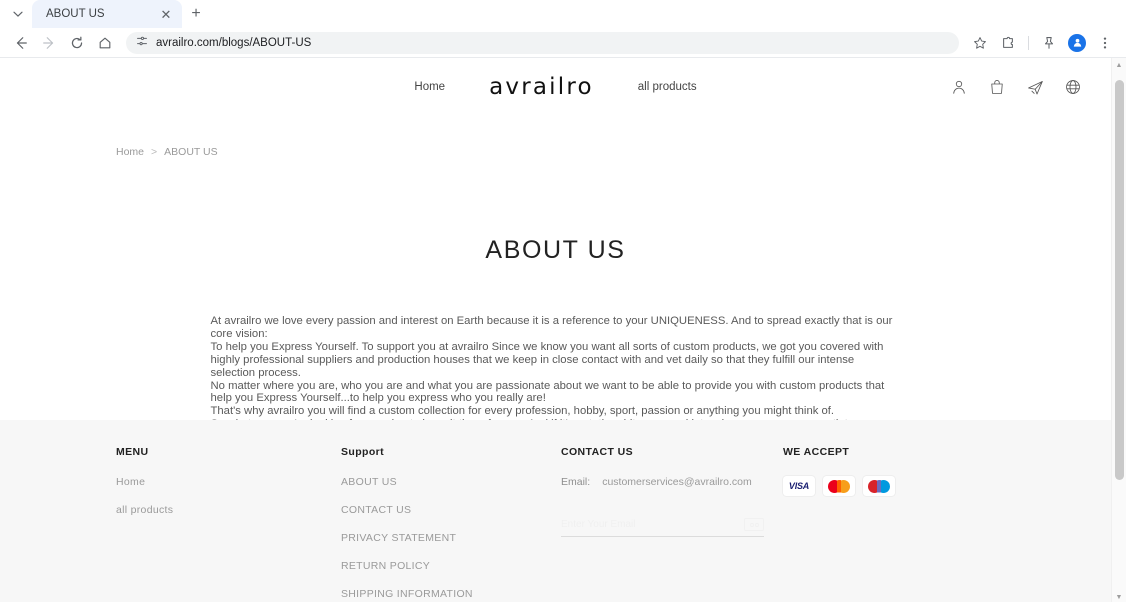  I want to click on address-bar: avrailro.com/blogs/ABOUT-US, so click(542, 42).